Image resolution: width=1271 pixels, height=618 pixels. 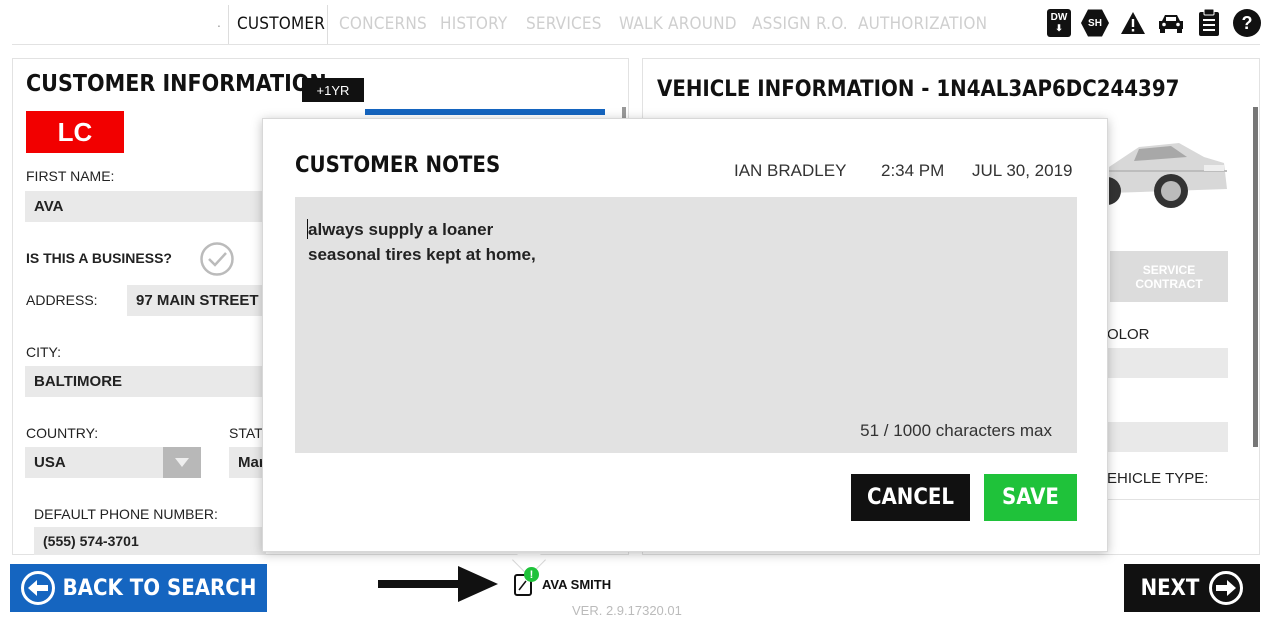 I want to click on tab-history: HISTORY, so click(x=473, y=24).